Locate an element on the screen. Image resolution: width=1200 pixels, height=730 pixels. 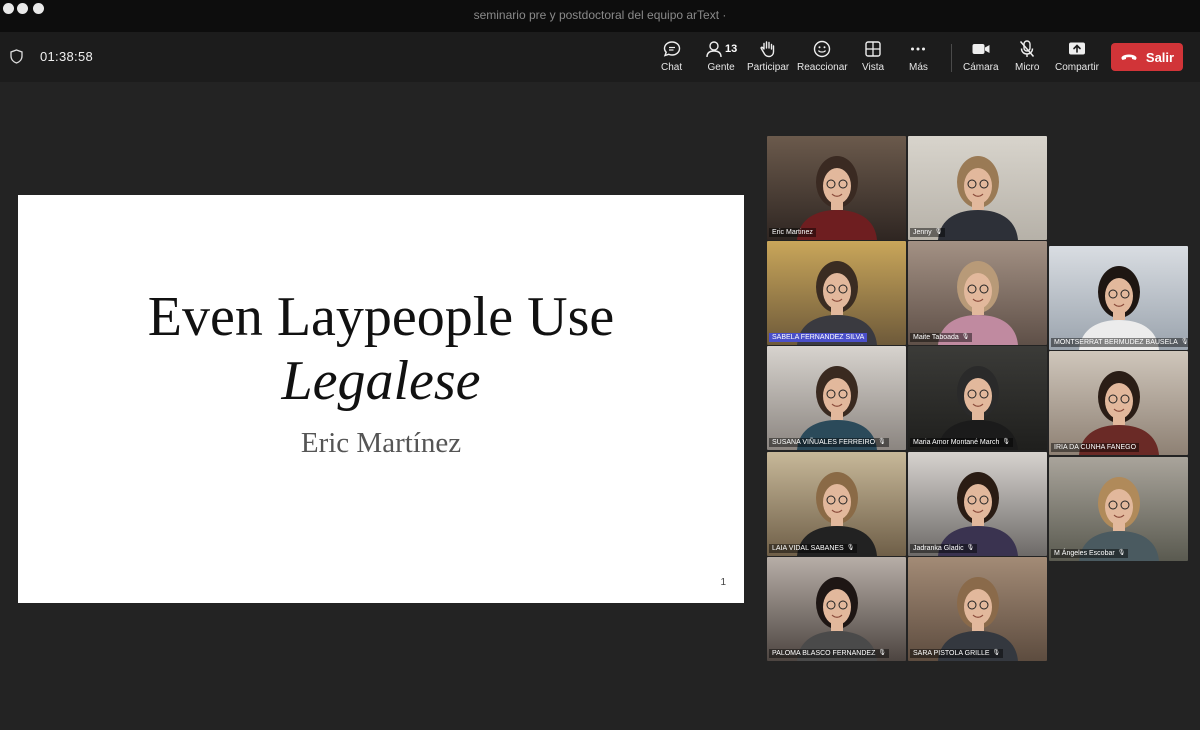
hang-up-icon is located at coordinates (1129, 57).